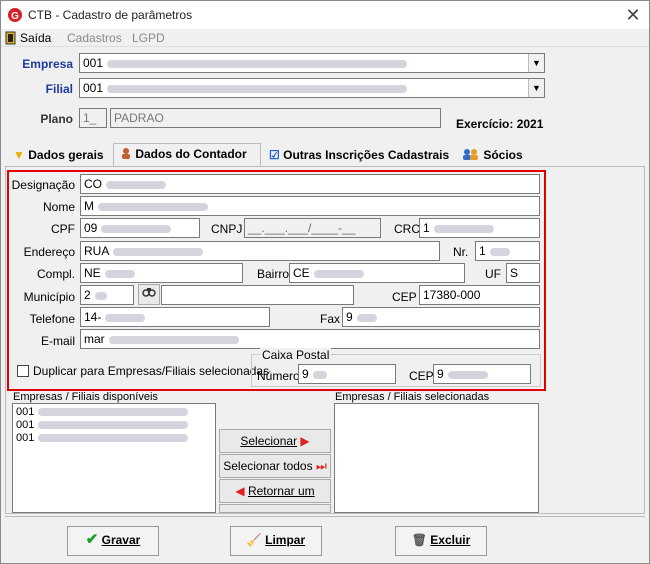 This screenshot has height=564, width=650. I want to click on window-title: CTB - Cadastro de parâmetros, so click(110, 15).